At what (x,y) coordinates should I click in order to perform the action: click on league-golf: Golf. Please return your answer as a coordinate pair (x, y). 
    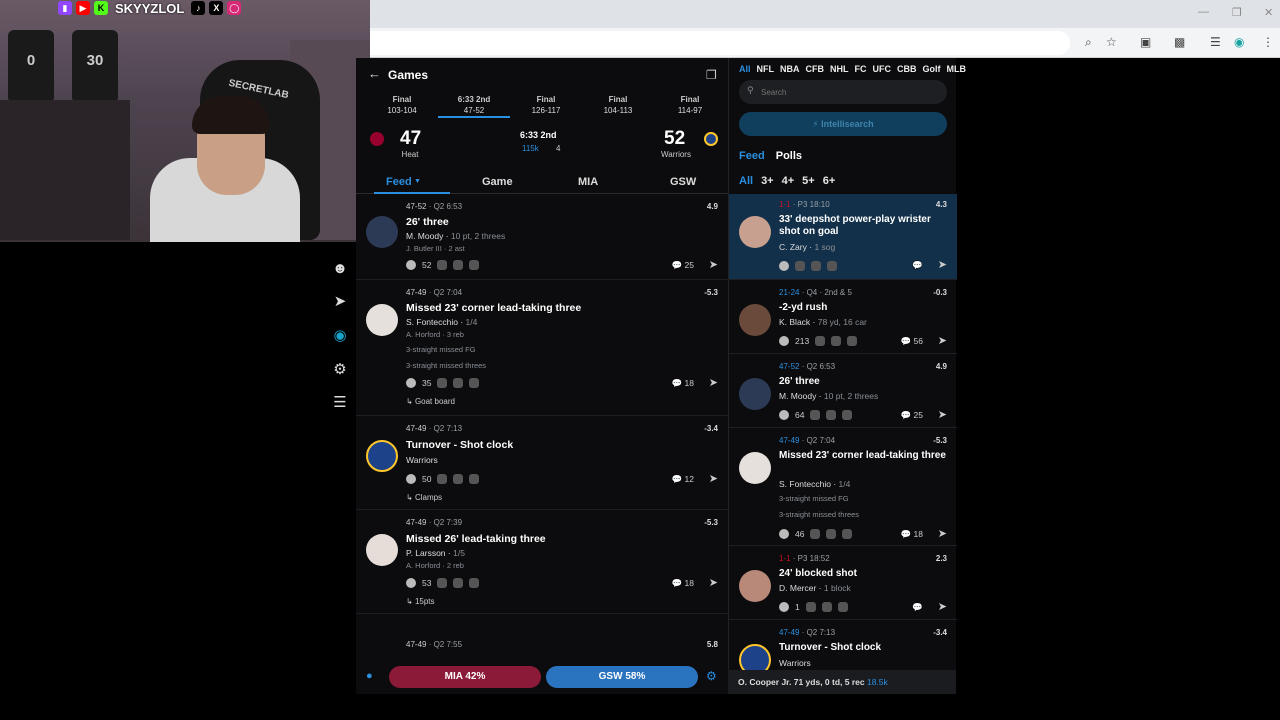
    Looking at the image, I should click on (932, 69).